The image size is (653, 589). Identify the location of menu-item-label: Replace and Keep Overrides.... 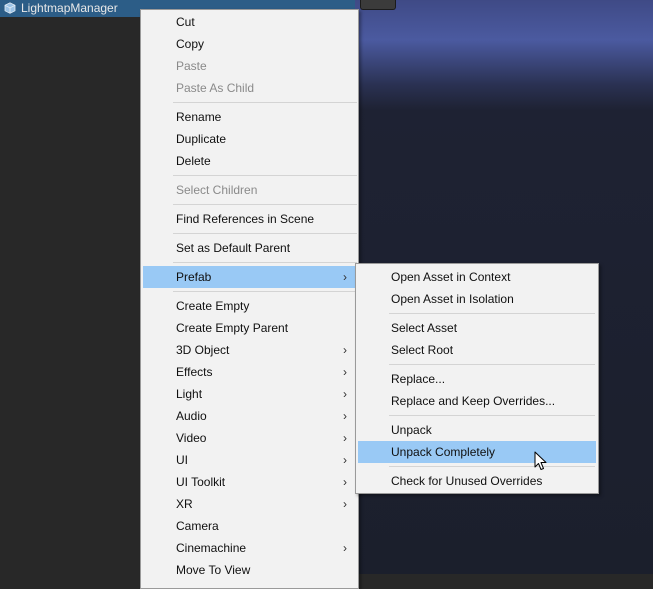
(473, 401).